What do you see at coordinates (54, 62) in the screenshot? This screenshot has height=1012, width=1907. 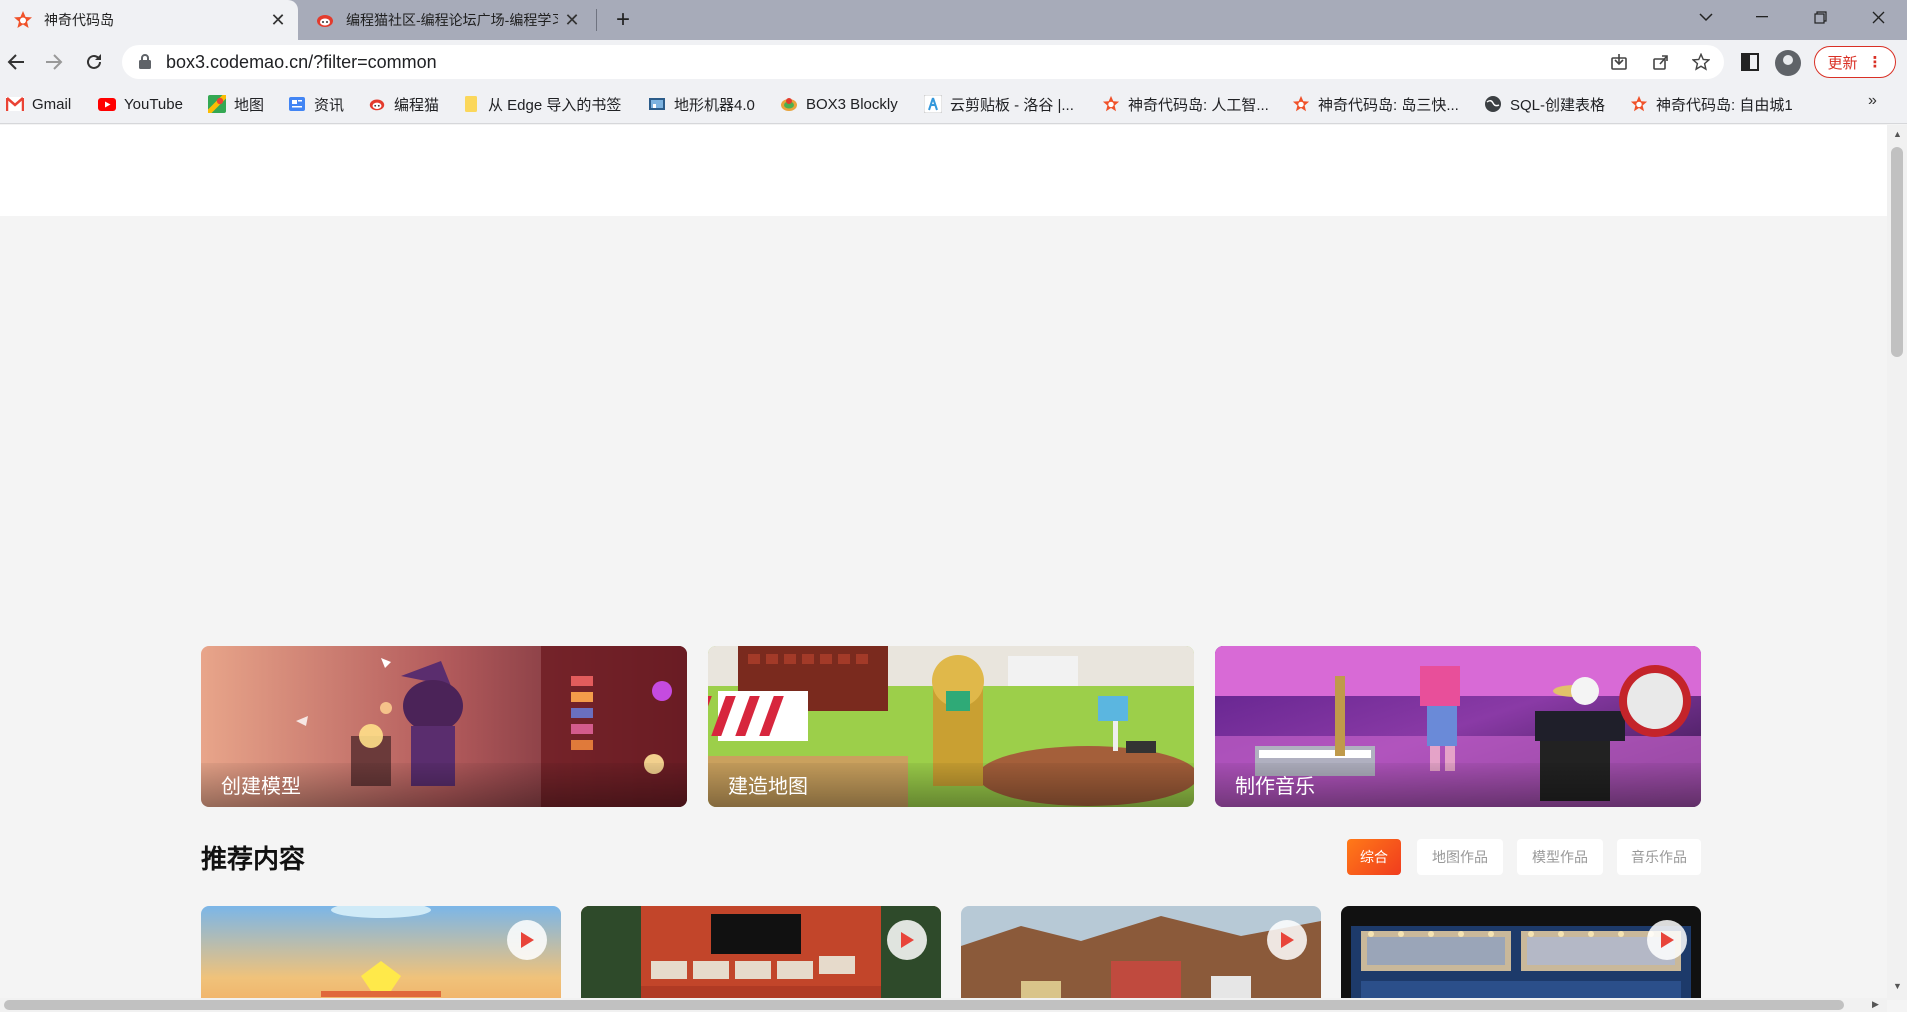 I see `forward-icon` at bounding box center [54, 62].